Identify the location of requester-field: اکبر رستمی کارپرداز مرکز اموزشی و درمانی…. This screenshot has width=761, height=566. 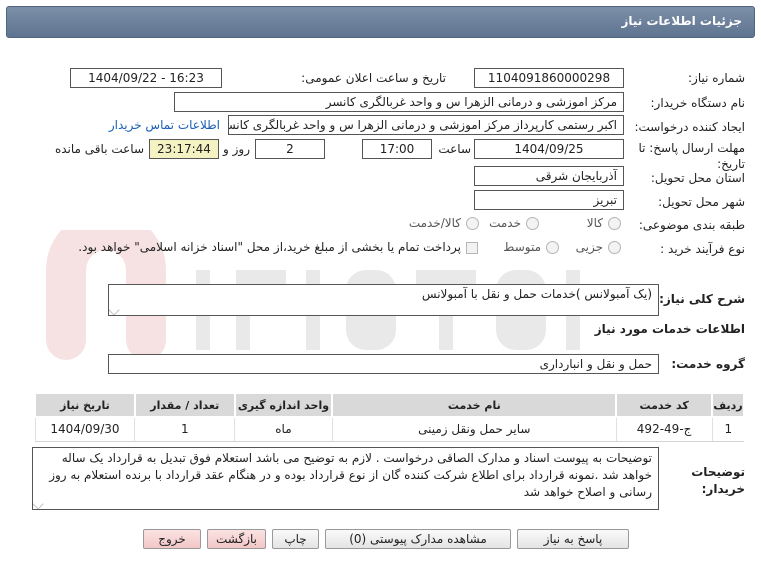
(426, 125).